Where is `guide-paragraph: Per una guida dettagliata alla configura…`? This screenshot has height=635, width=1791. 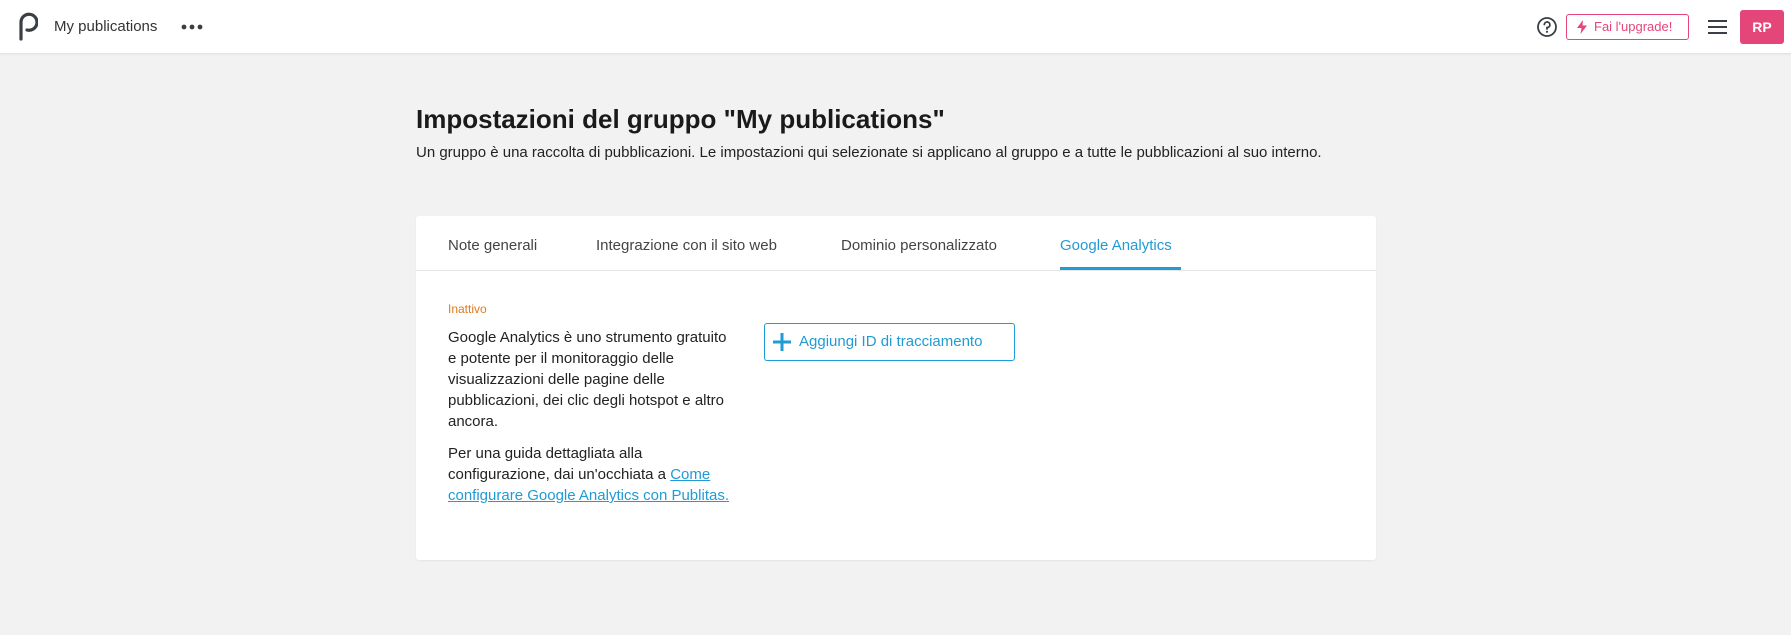
guide-paragraph: Per una guida dettagliata alla configura… is located at coordinates (590, 474).